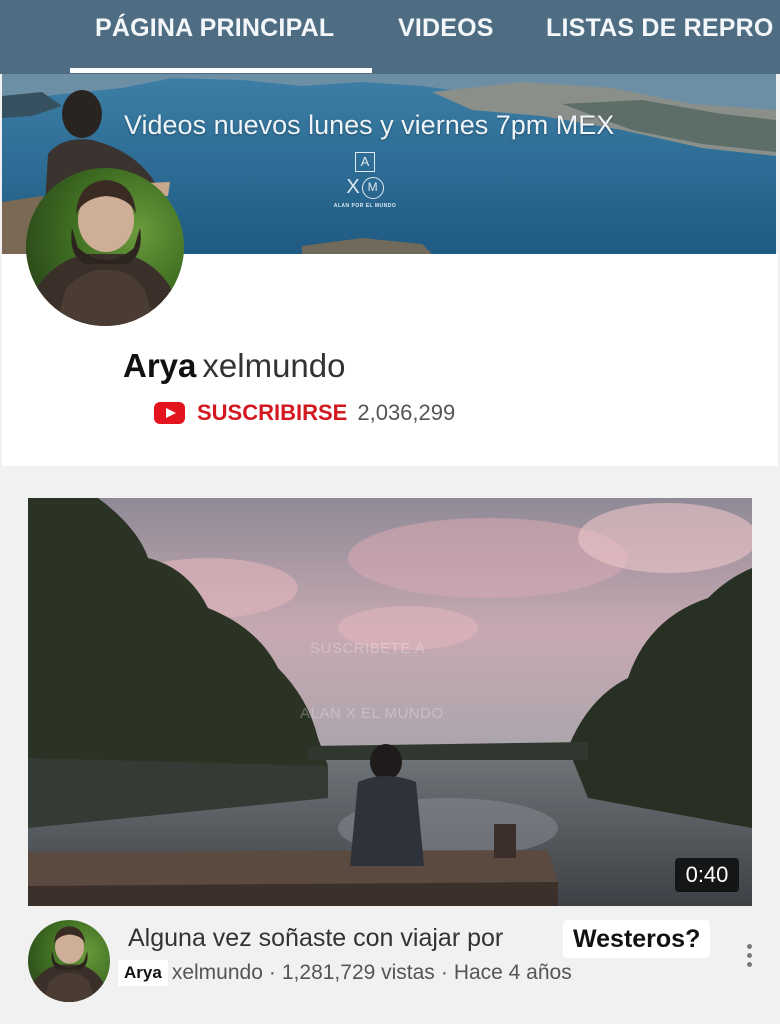  What do you see at coordinates (217, 973) in the screenshot?
I see `video-channel-name-rest: xelmundo` at bounding box center [217, 973].